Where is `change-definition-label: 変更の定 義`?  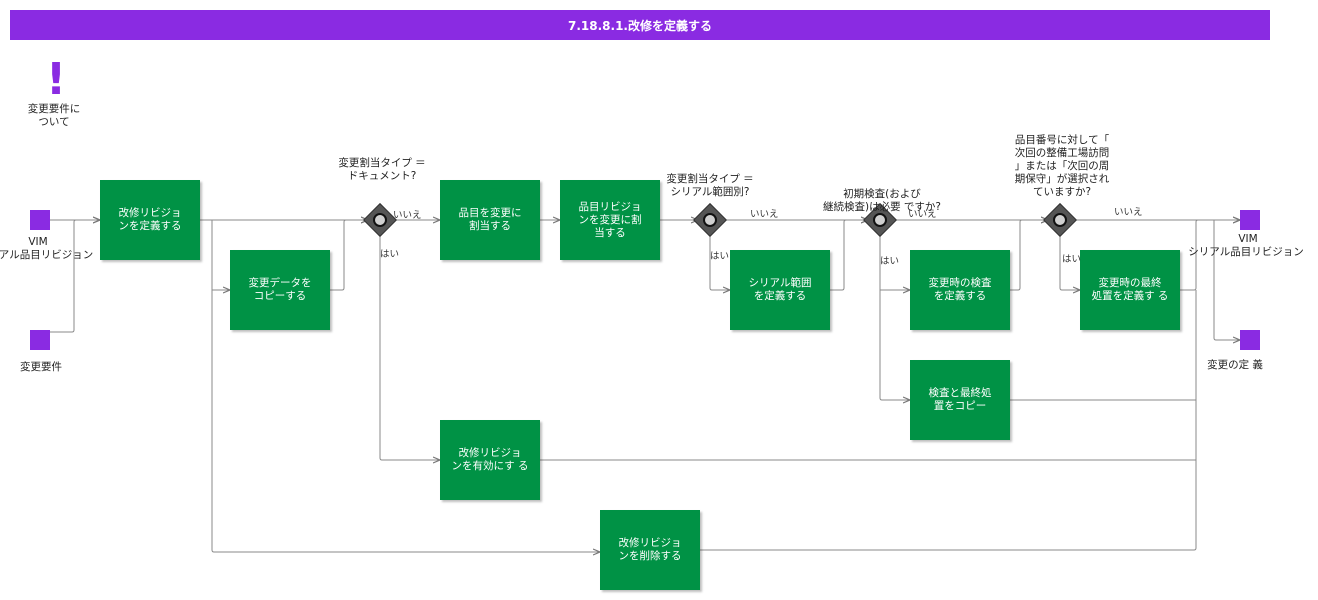
change-definition-label: 変更の定 義 is located at coordinates (1235, 365).